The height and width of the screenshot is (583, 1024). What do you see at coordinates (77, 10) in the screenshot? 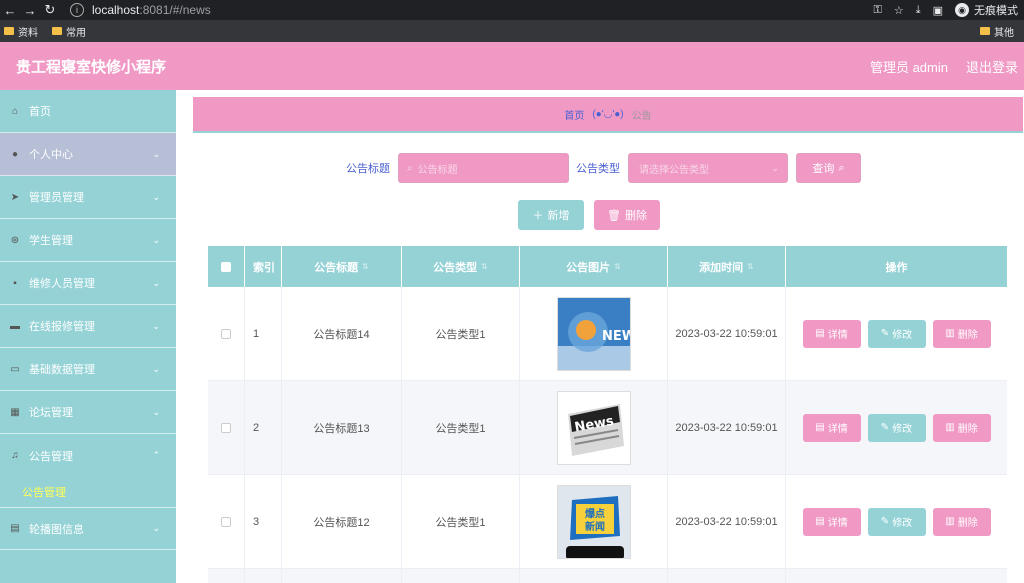
I see `info-icon: i` at bounding box center [77, 10].